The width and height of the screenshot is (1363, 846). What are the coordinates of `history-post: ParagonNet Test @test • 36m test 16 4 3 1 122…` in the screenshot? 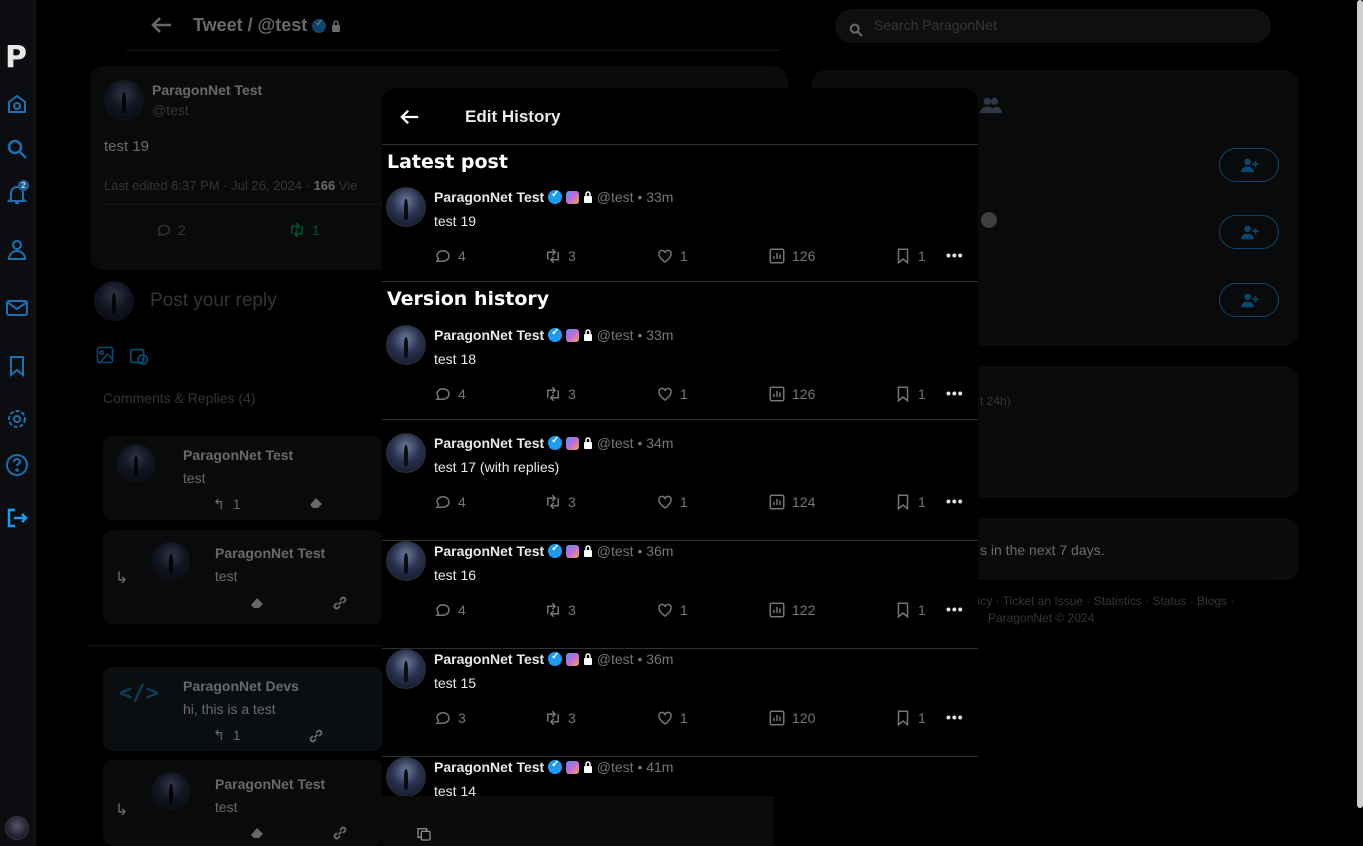 It's located at (680, 595).